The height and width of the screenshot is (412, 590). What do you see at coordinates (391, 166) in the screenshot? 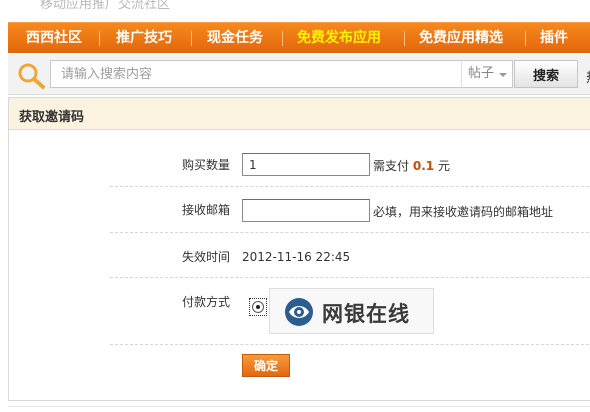
I see `payment-hint-prefix: 需支付` at bounding box center [391, 166].